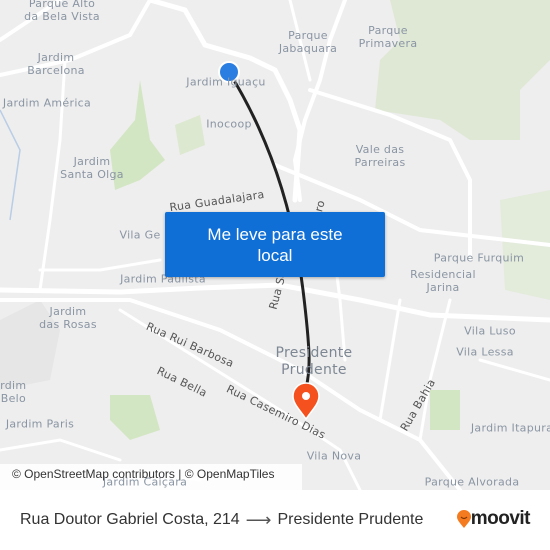 This screenshot has width=550, height=550. What do you see at coordinates (275, 244) in the screenshot?
I see `take-me-here-button: Me leve para este local` at bounding box center [275, 244].